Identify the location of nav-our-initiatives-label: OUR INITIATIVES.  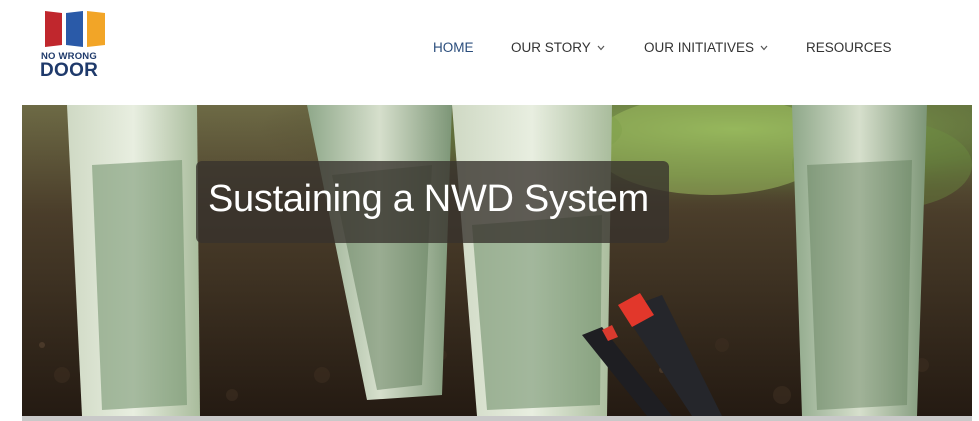
(699, 47).